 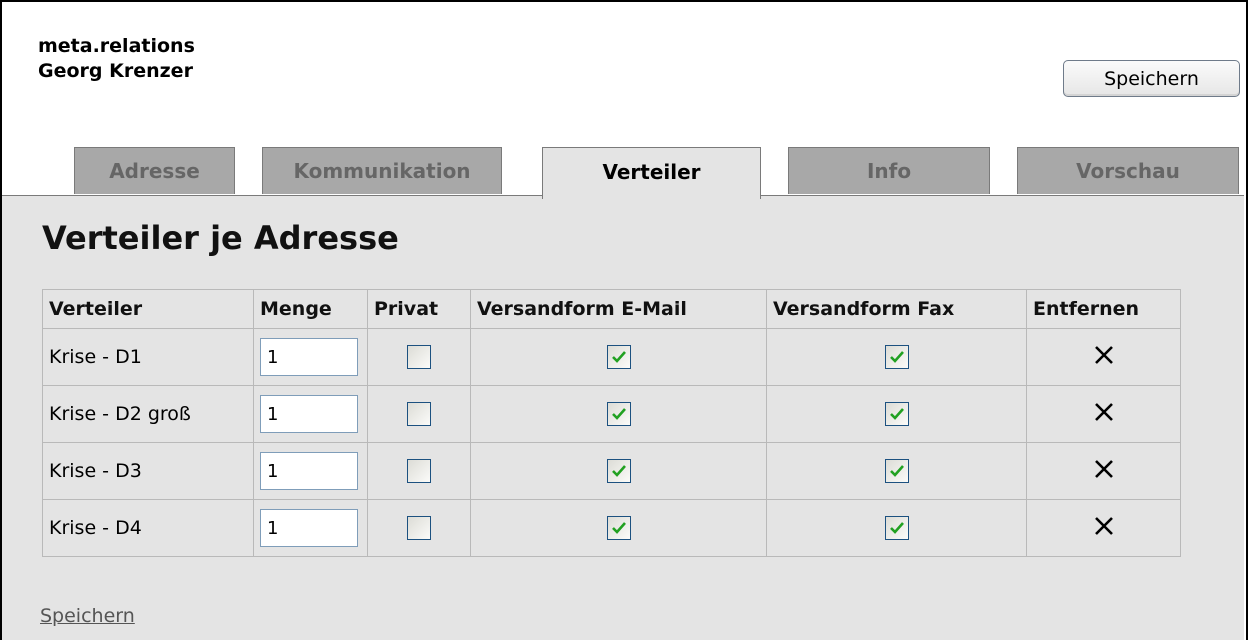 What do you see at coordinates (148, 471) in the screenshot?
I see `verteiler-name: Krise - D3` at bounding box center [148, 471].